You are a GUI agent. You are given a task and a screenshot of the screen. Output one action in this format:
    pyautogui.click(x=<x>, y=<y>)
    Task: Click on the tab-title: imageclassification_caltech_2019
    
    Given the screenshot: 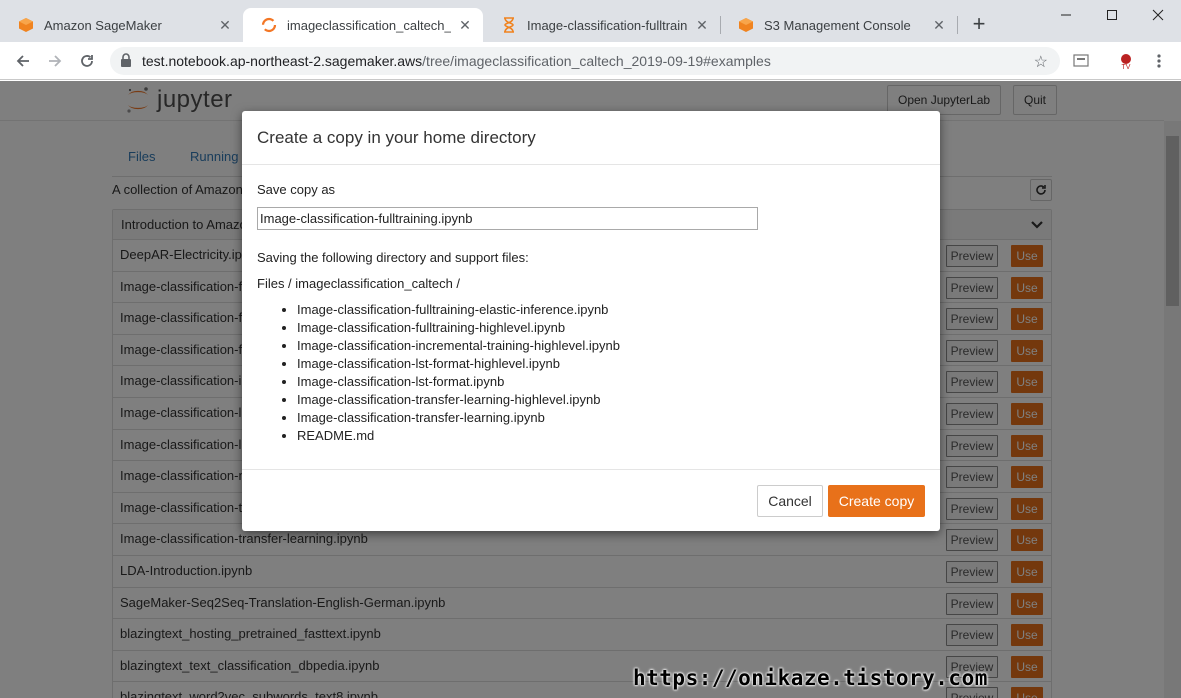 What is the action you would take?
    pyautogui.click(x=369, y=25)
    